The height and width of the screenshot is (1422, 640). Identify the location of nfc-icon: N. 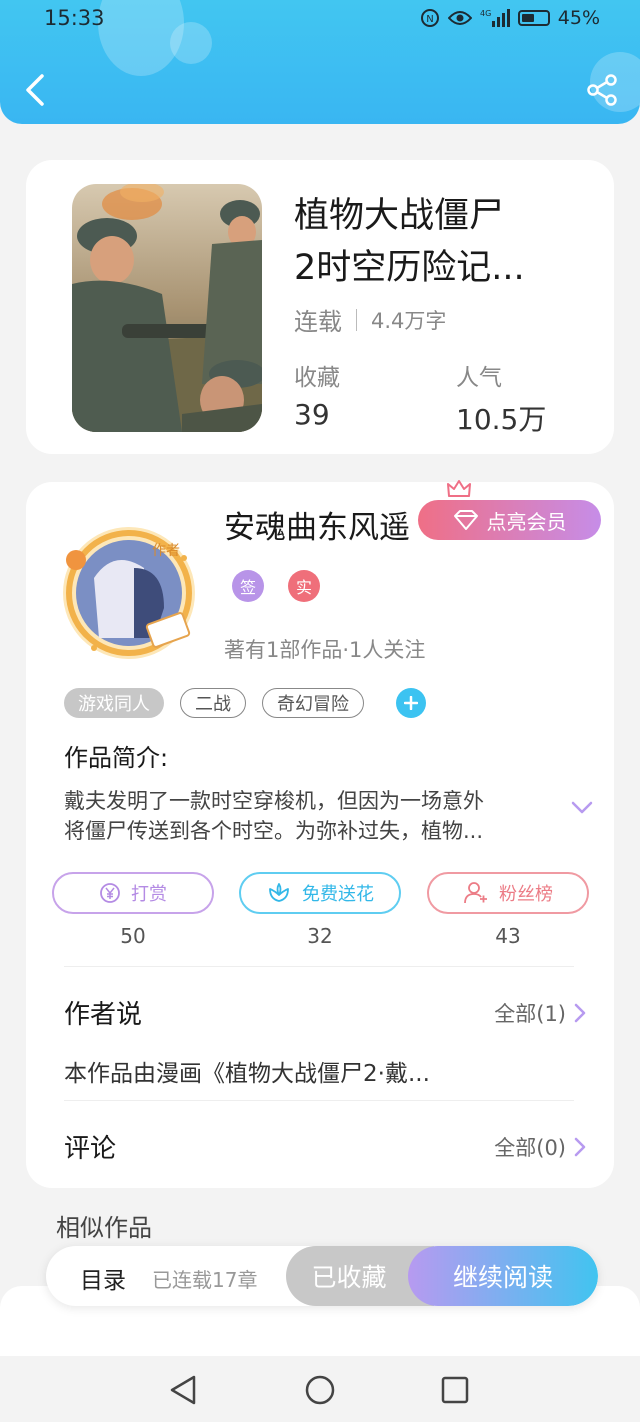
(429, 18).